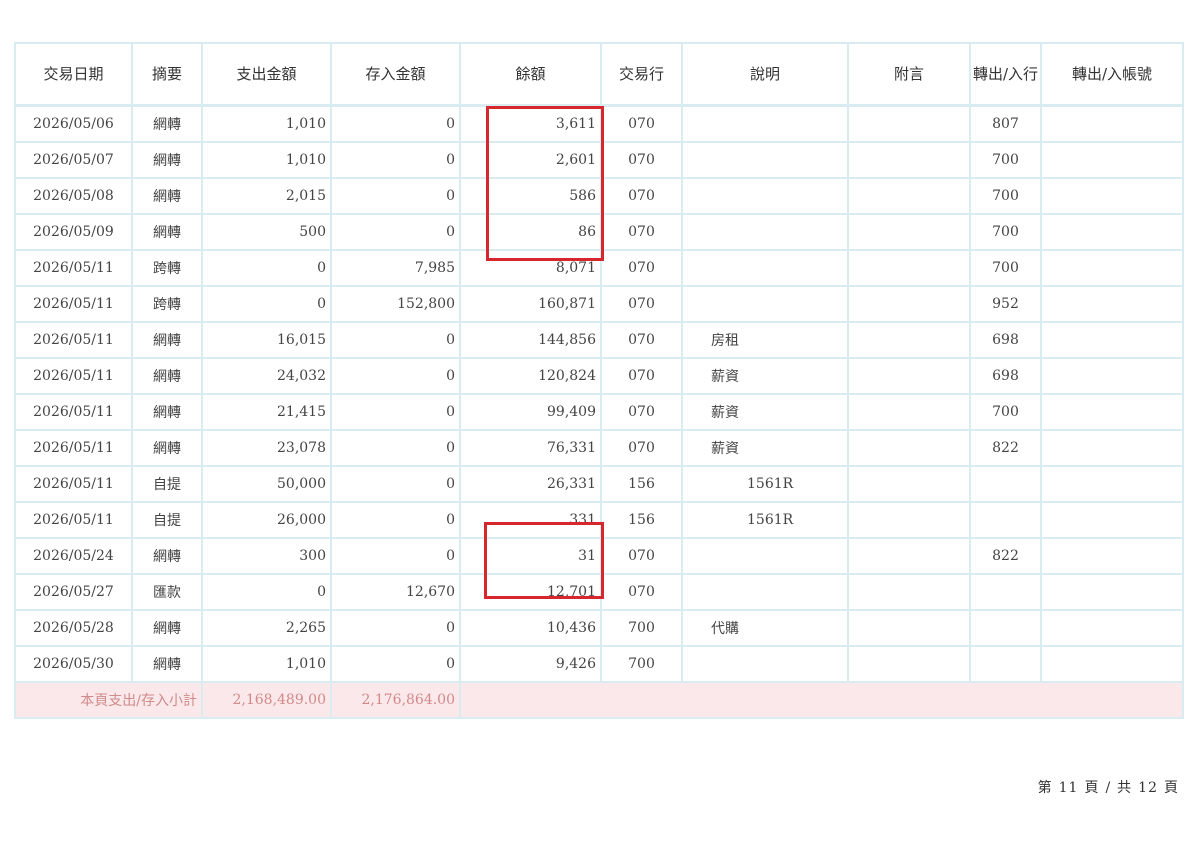 This screenshot has width=1200, height=848. I want to click on pager-sep: /, so click(1108, 788).